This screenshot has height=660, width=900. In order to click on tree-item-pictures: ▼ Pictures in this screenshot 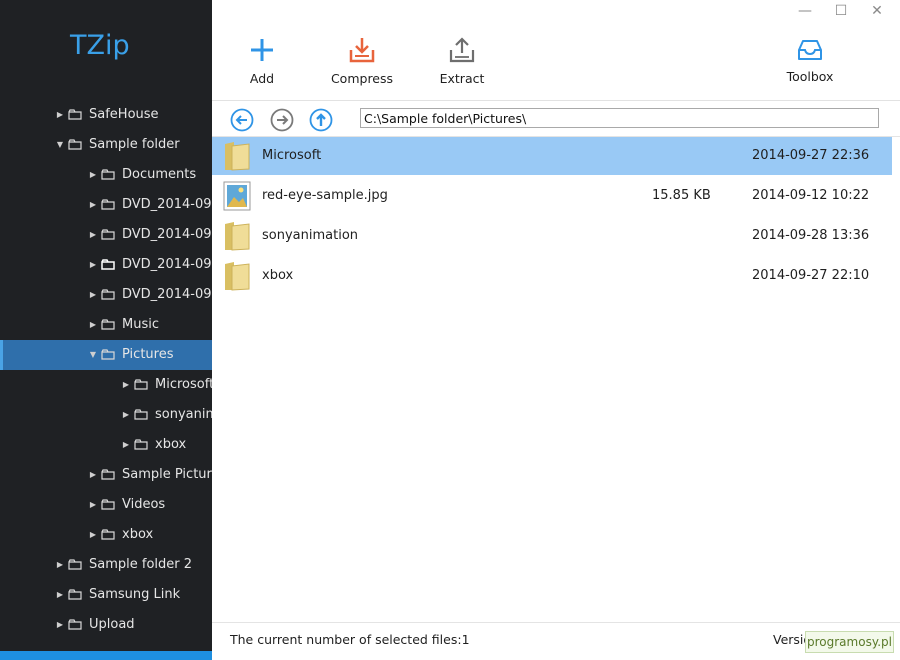, I will do `click(106, 355)`.